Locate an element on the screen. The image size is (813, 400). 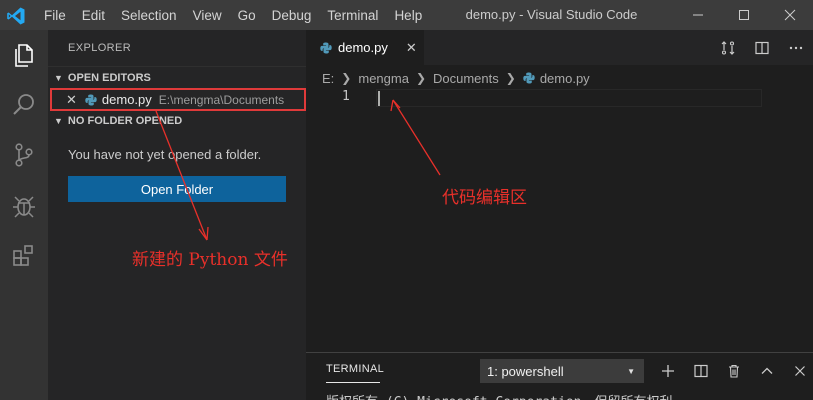
editor-actions is located at coordinates (762, 47).